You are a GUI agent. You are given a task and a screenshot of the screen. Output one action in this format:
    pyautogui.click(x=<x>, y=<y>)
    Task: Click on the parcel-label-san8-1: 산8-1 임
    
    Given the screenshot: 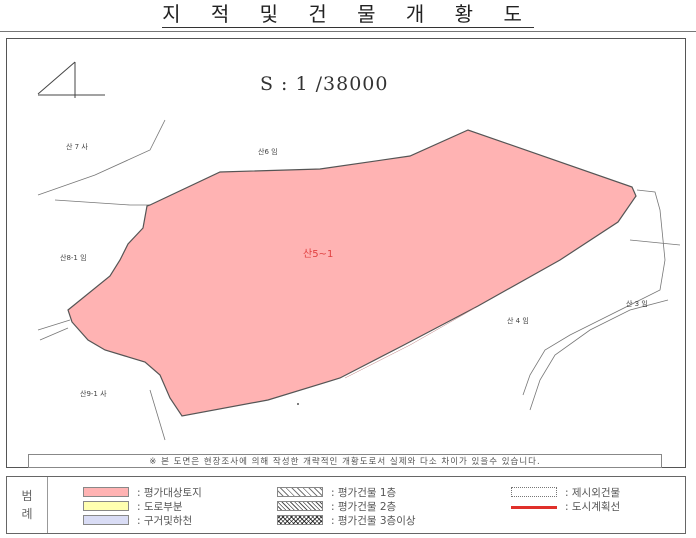 What is the action you would take?
    pyautogui.click(x=73, y=258)
    